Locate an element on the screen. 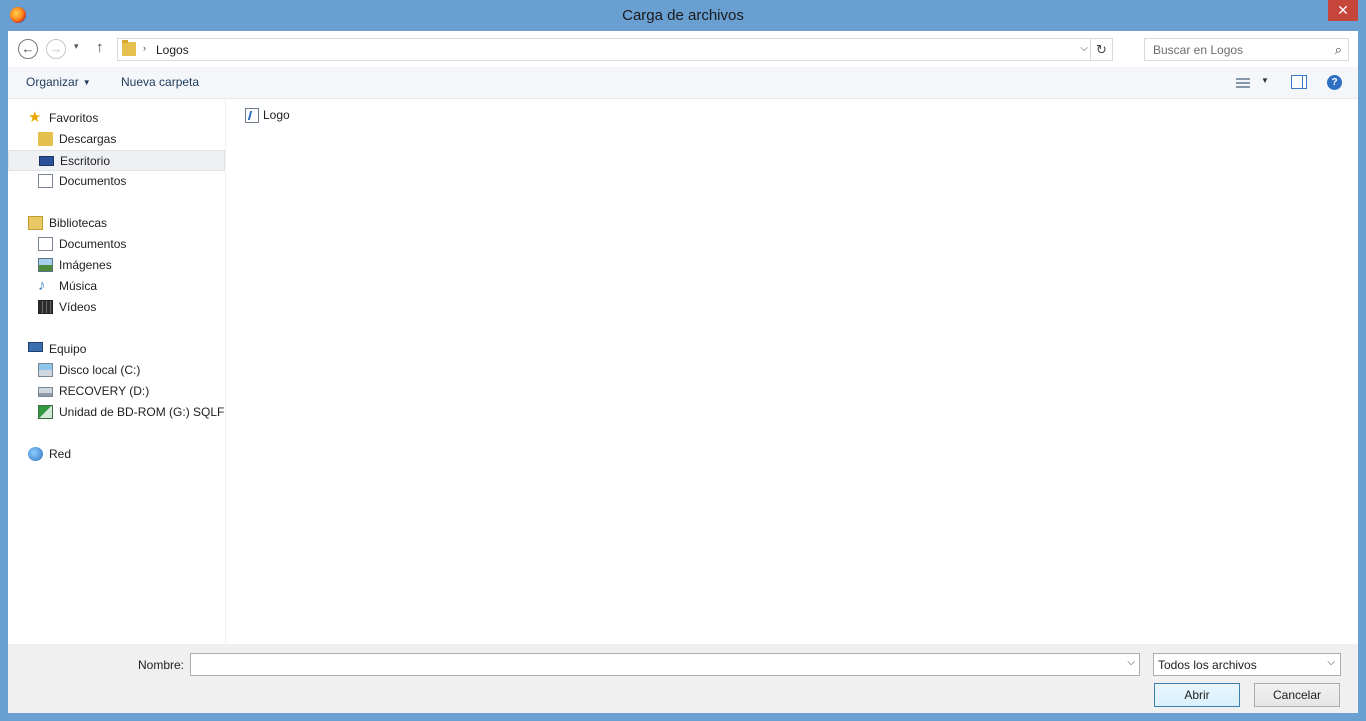 This screenshot has width=1366, height=721. folder-icon is located at coordinates (129, 48).